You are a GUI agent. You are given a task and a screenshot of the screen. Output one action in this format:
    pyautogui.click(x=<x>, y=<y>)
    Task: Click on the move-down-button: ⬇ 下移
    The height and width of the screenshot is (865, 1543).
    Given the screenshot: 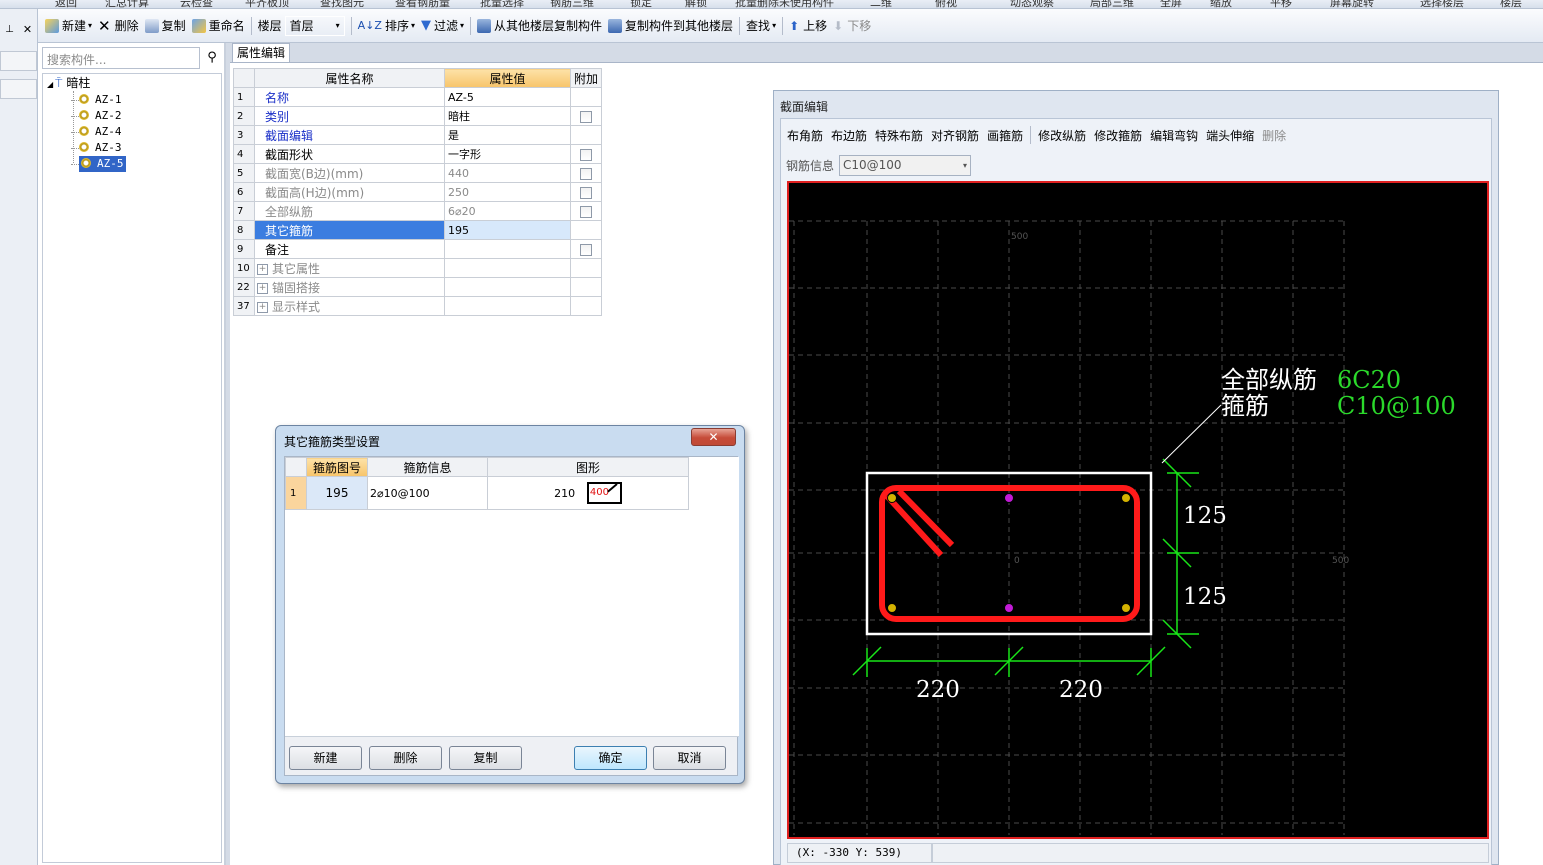 What is the action you would take?
    pyautogui.click(x=852, y=26)
    